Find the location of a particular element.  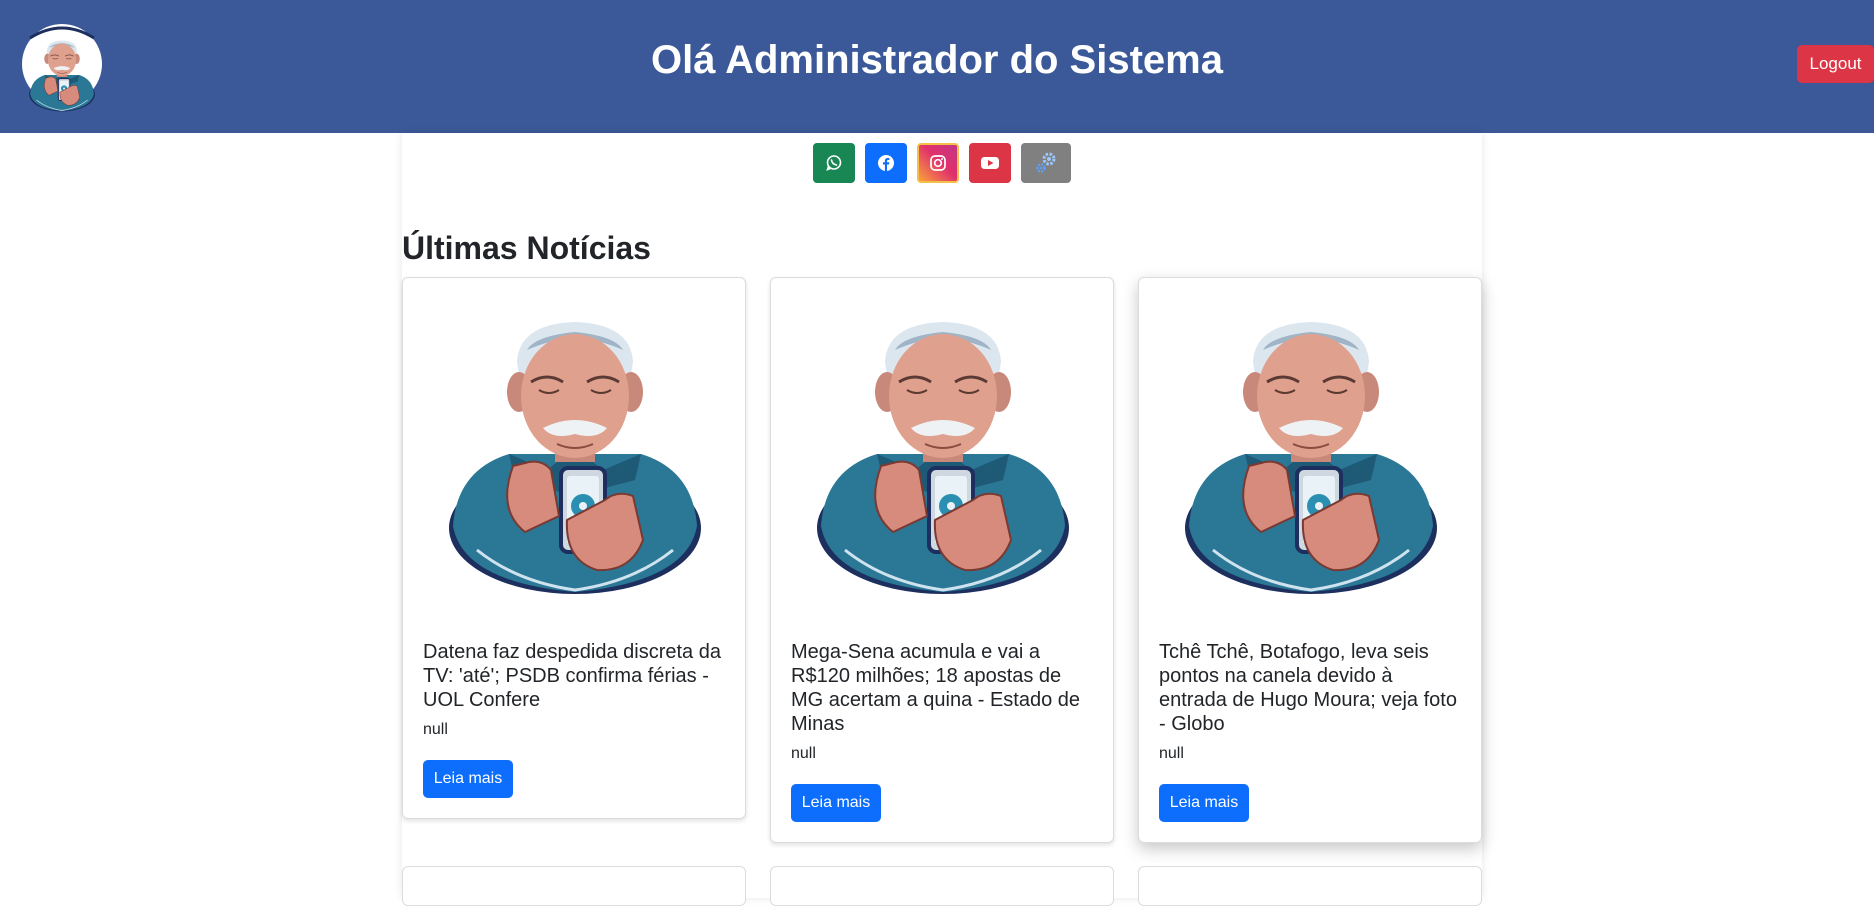

app-header: Olá Administrador do Sistema Logout is located at coordinates (937, 66).